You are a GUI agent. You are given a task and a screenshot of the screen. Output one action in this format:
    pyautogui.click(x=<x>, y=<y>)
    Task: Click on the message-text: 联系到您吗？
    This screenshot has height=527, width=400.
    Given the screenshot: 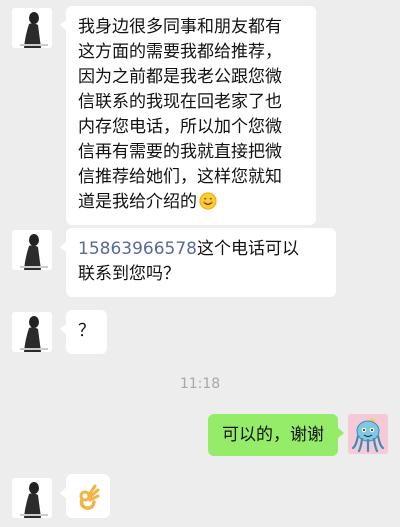 What is the action you would take?
    pyautogui.click(x=129, y=274)
    